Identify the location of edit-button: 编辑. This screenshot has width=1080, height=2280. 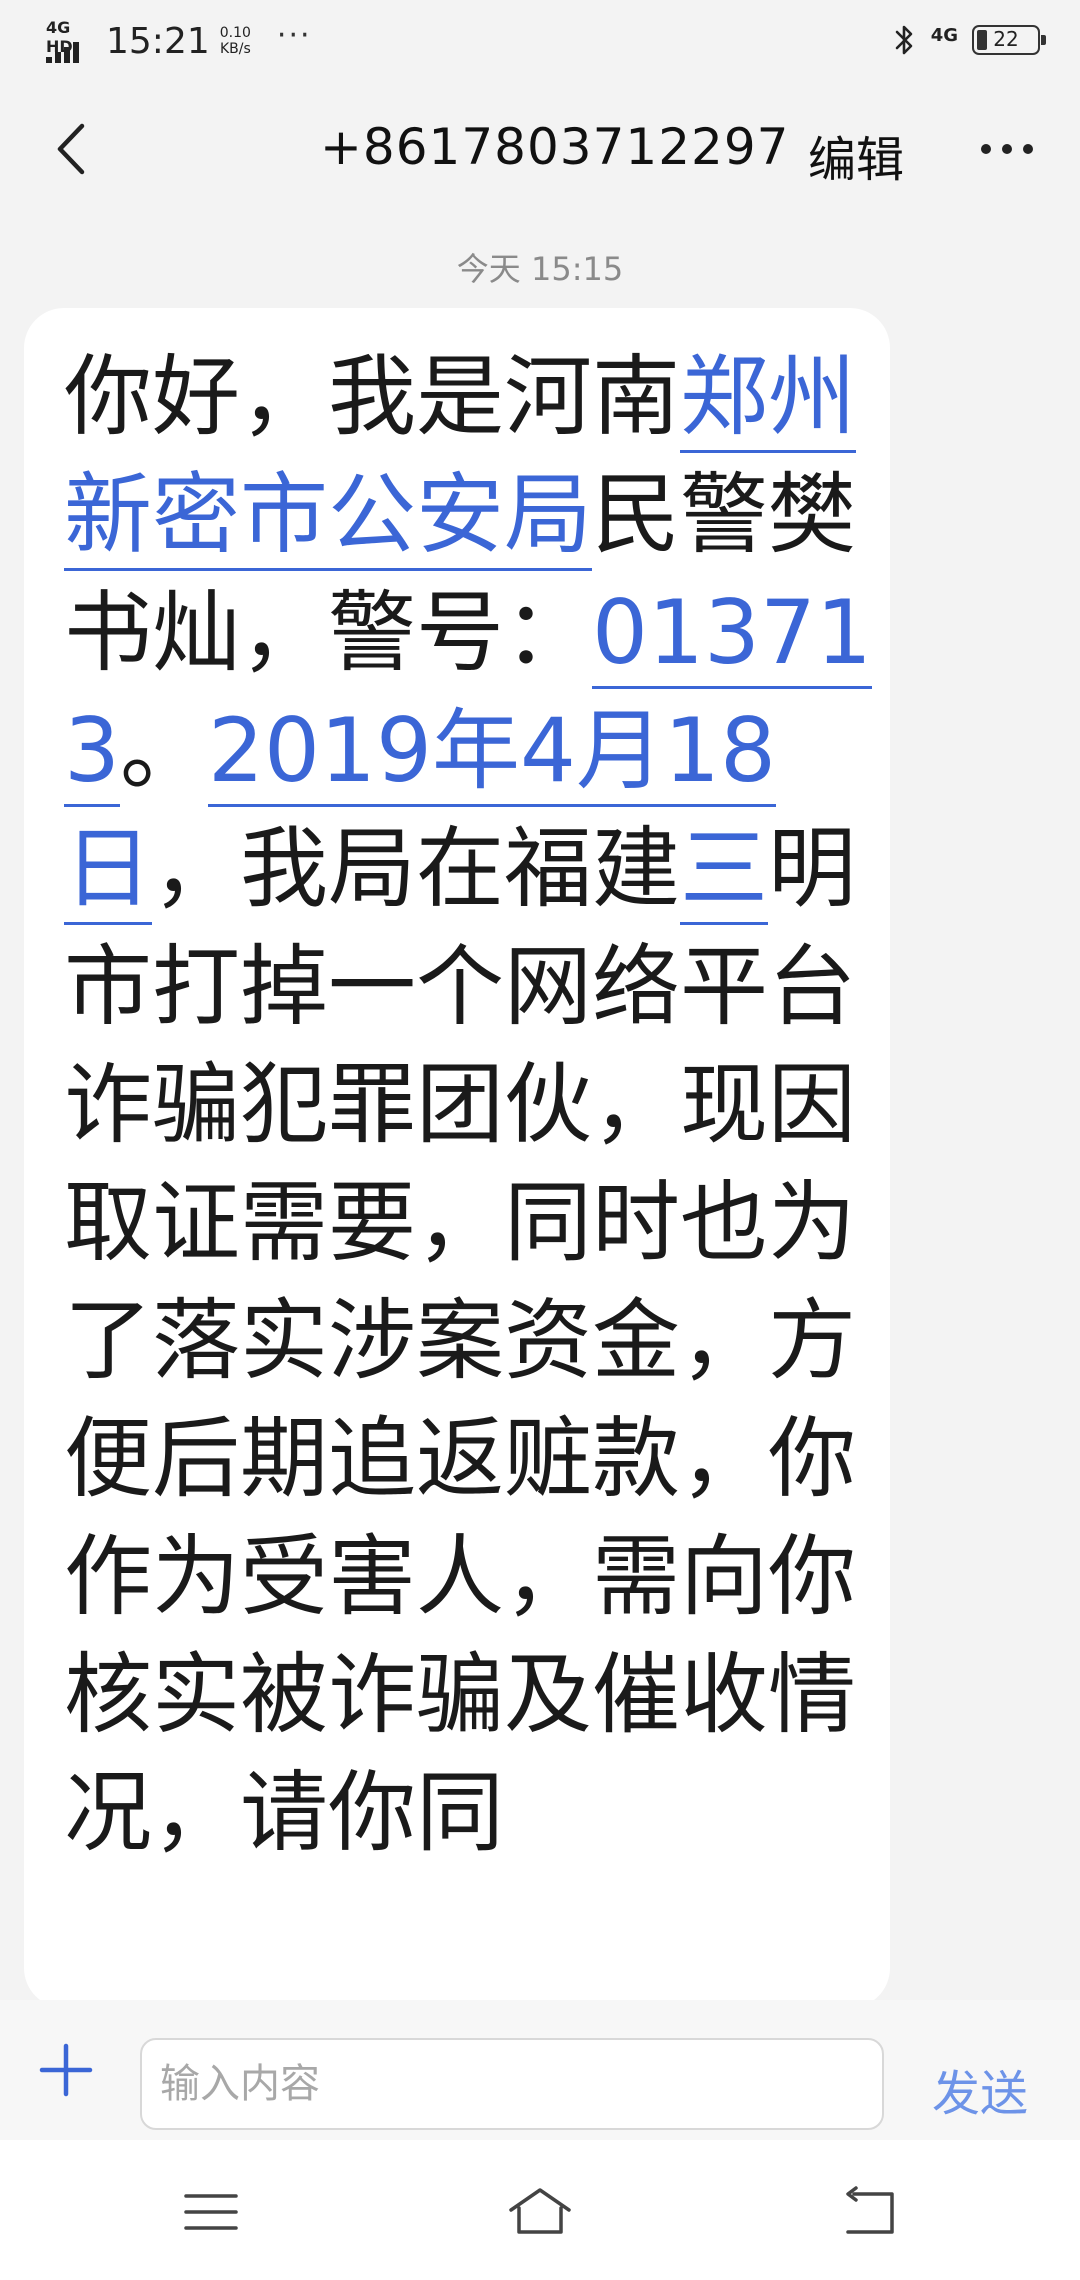
(856, 155).